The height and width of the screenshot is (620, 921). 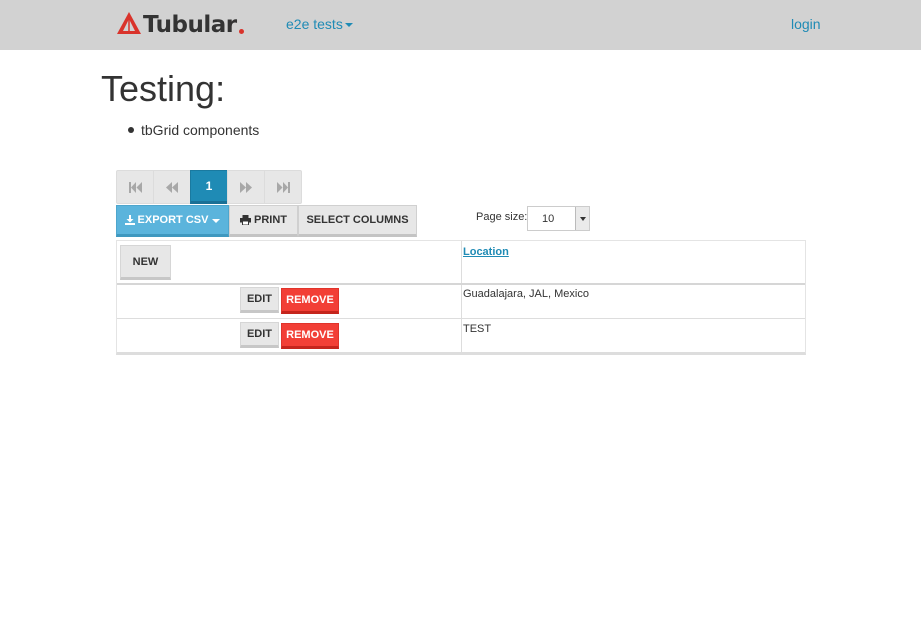 What do you see at coordinates (558, 218) in the screenshot?
I see `page-size-select: 10` at bounding box center [558, 218].